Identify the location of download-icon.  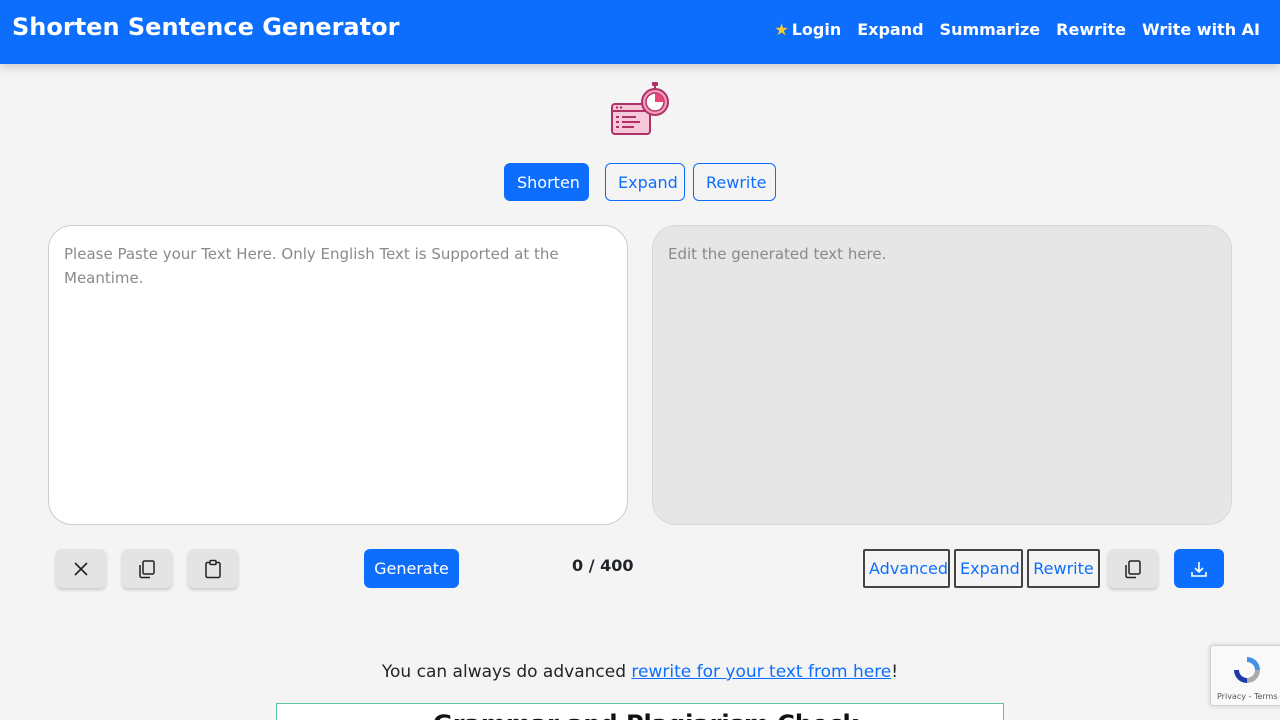
(1199, 569).